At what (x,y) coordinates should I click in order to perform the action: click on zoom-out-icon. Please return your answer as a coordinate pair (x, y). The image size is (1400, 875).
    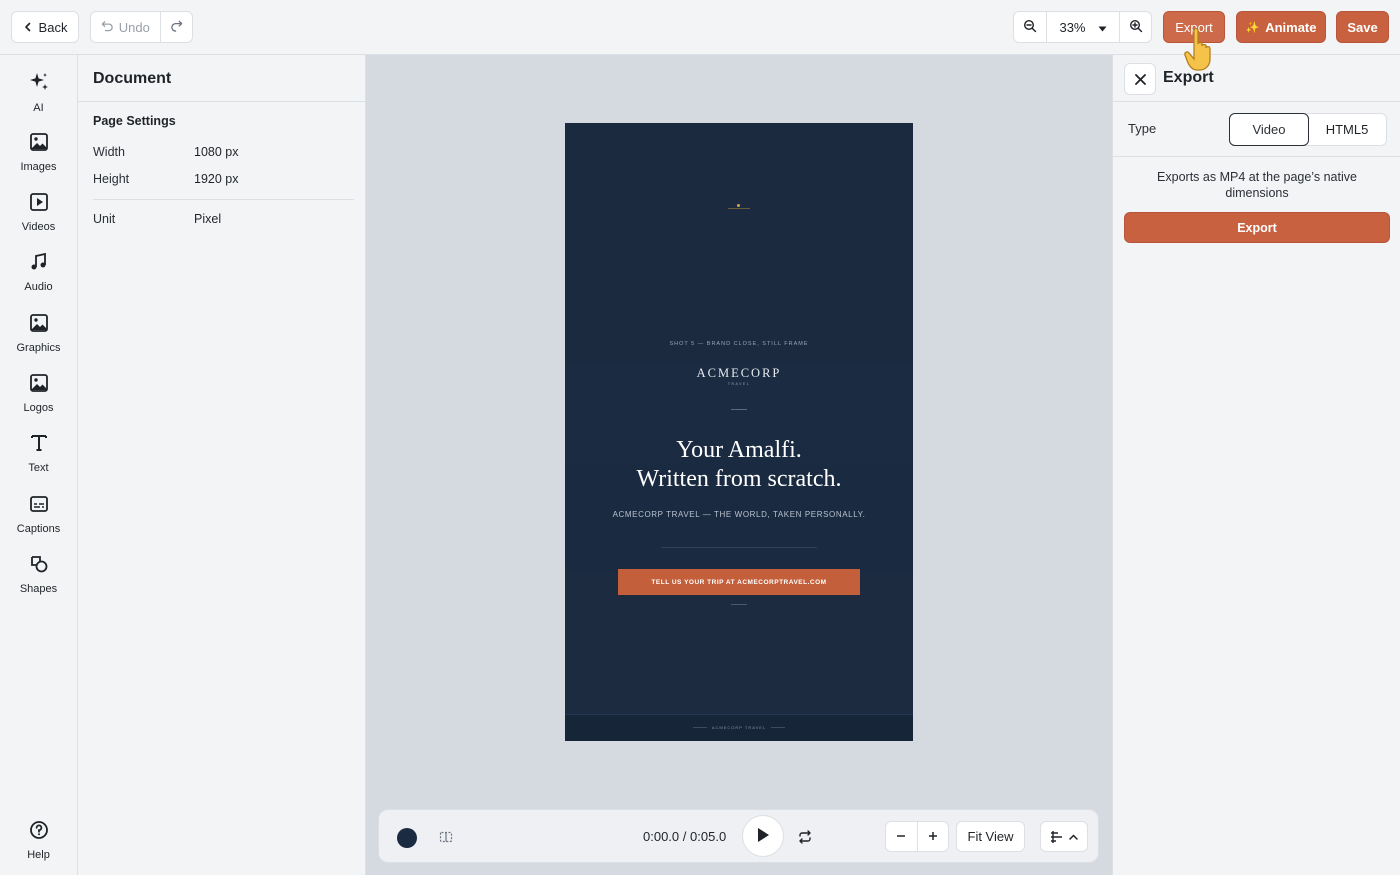
    Looking at the image, I should click on (1030, 27).